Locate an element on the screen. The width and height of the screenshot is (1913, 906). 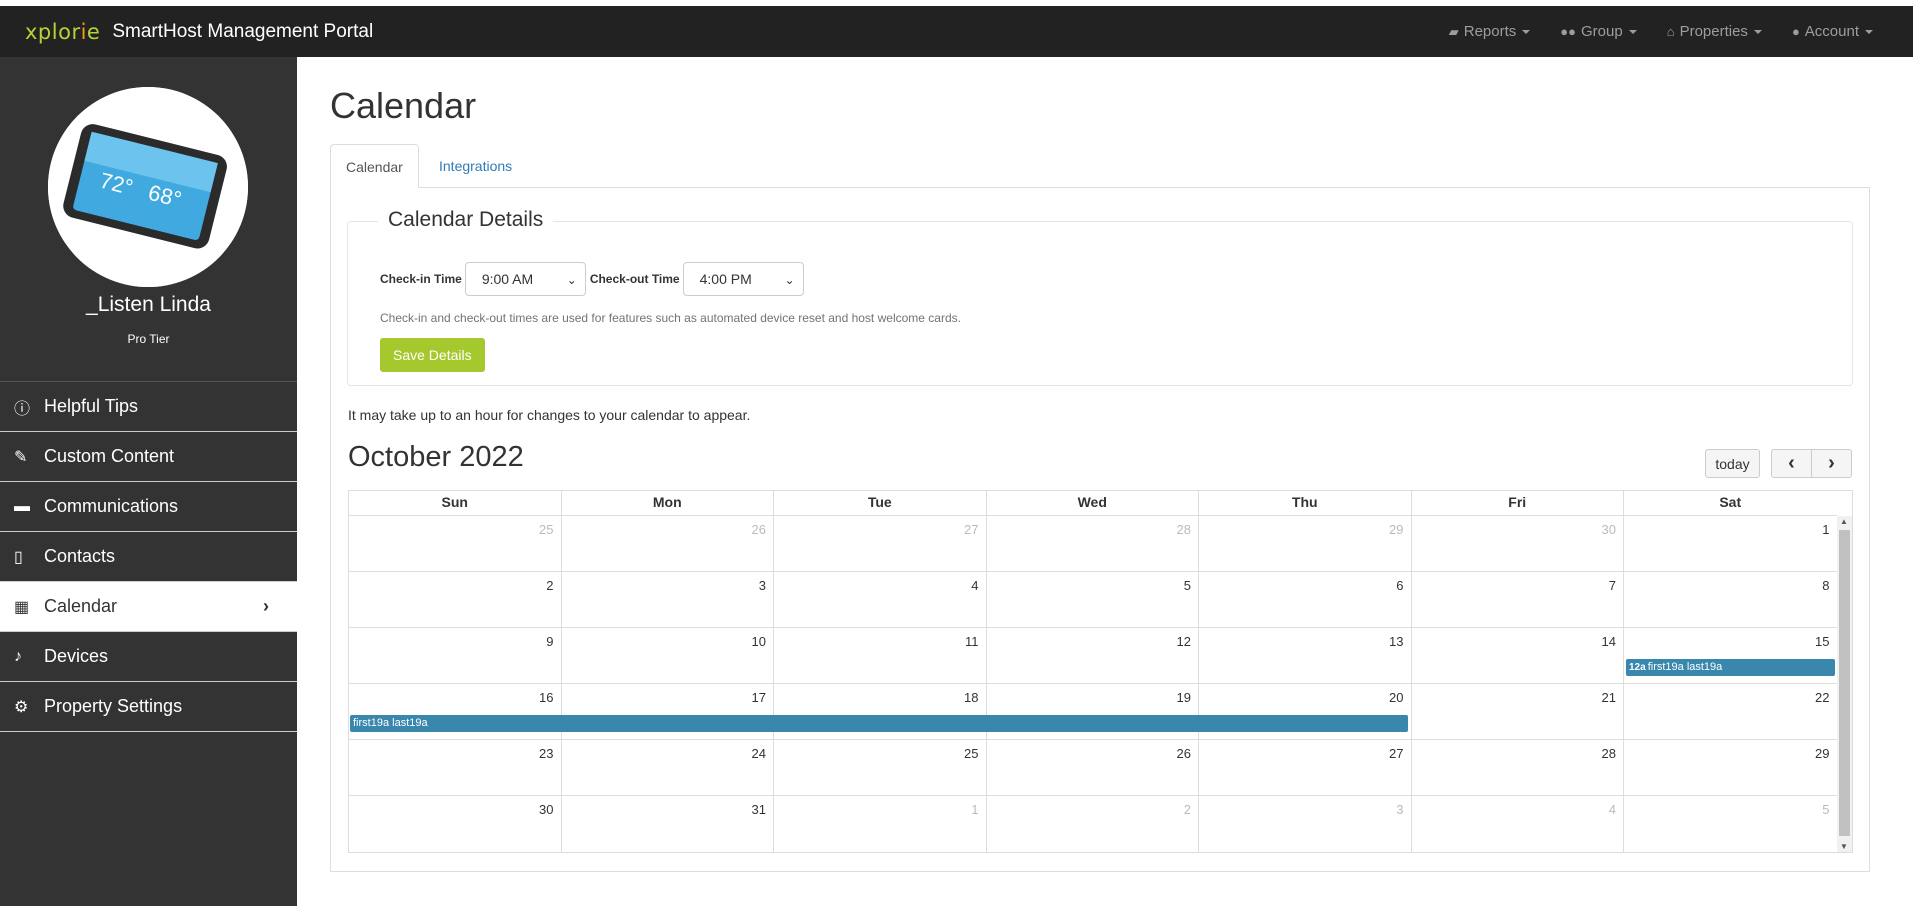
scroll-down-icon: ▼ is located at coordinates (1844, 846).